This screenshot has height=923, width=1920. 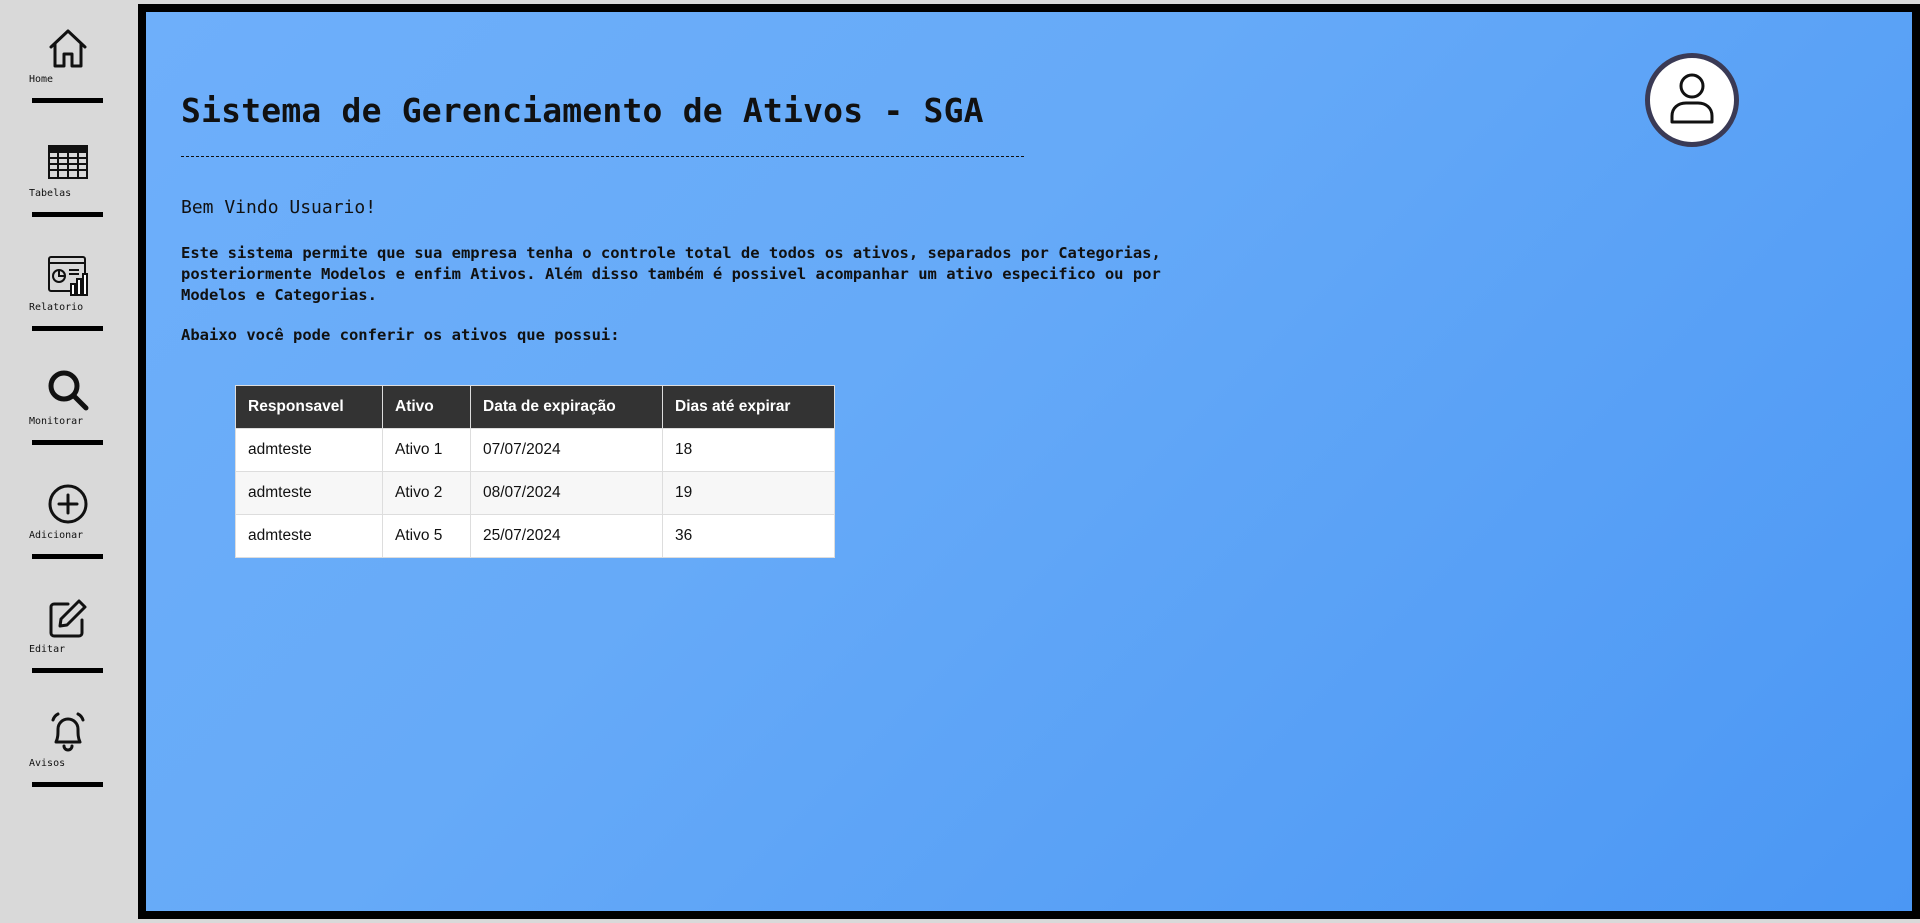 I want to click on welcome-text: Bem Vindo Usuario!, so click(x=279, y=207).